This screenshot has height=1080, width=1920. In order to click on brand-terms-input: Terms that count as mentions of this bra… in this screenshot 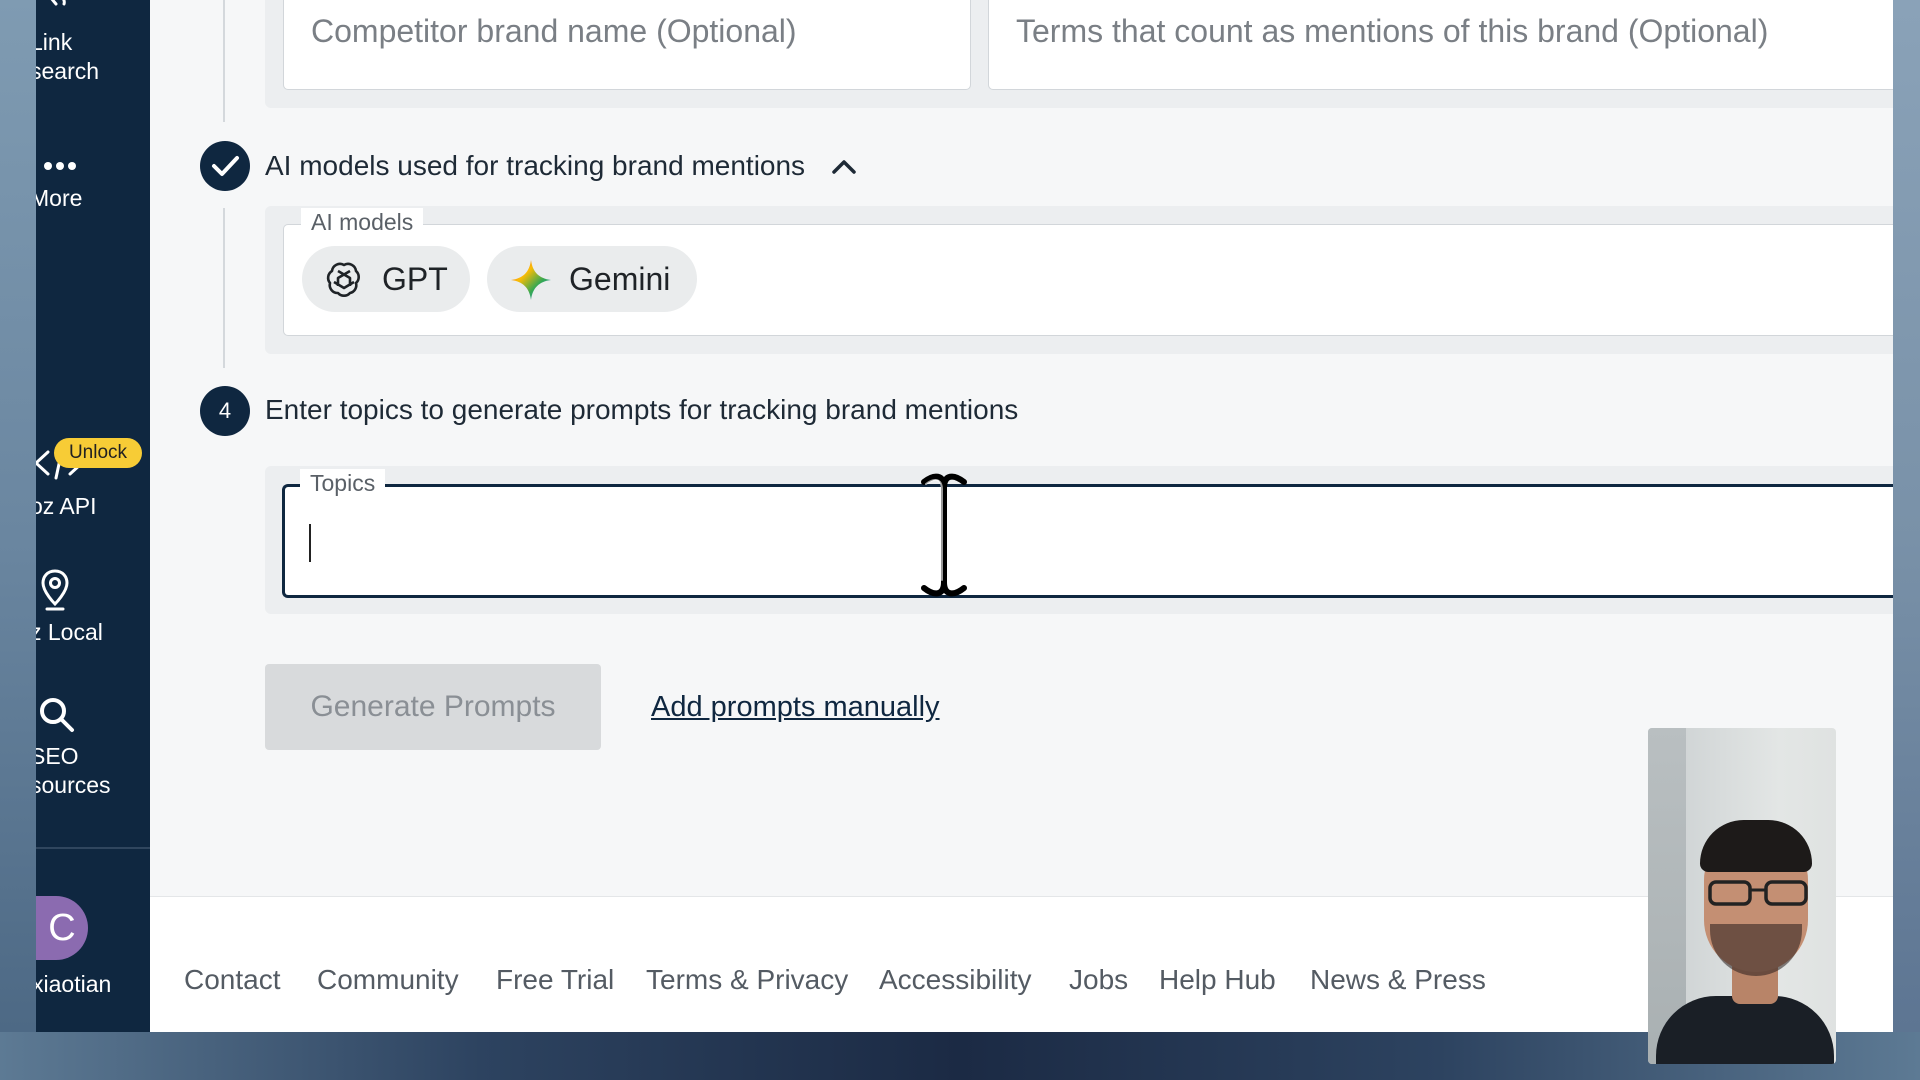, I will do `click(1440, 45)`.